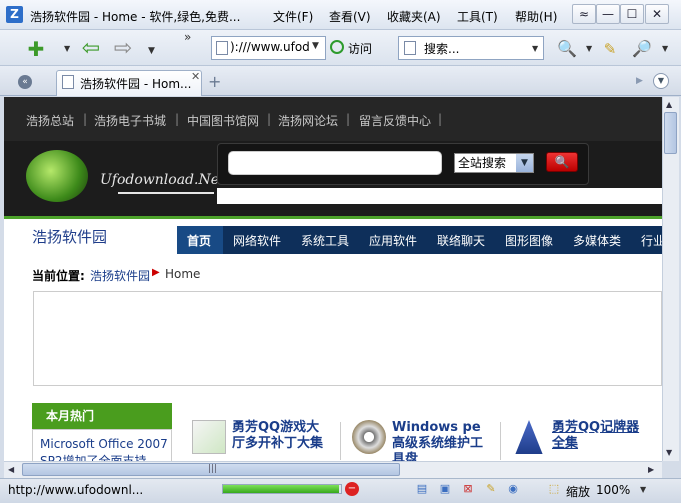 Image resolution: width=681 pixels, height=503 pixels. Describe the element at coordinates (281, 489) in the screenshot. I see `progress-fill` at that location.